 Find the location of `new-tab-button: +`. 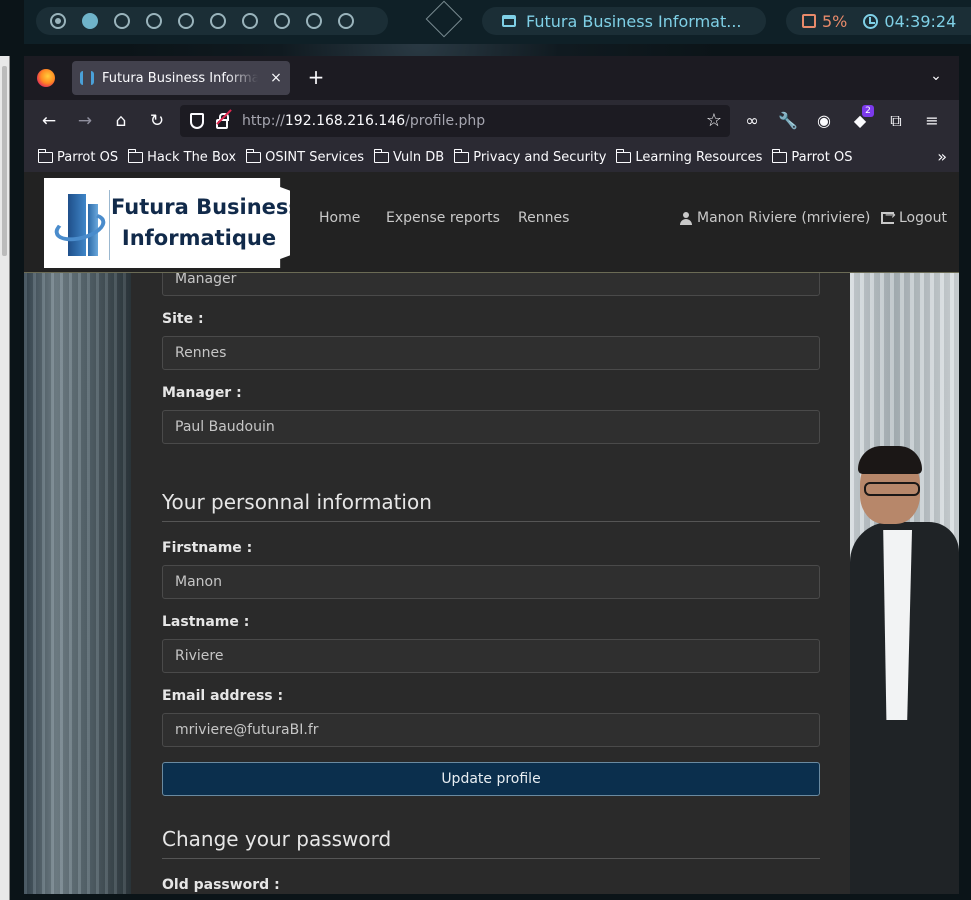

new-tab-button: + is located at coordinates (316, 78).